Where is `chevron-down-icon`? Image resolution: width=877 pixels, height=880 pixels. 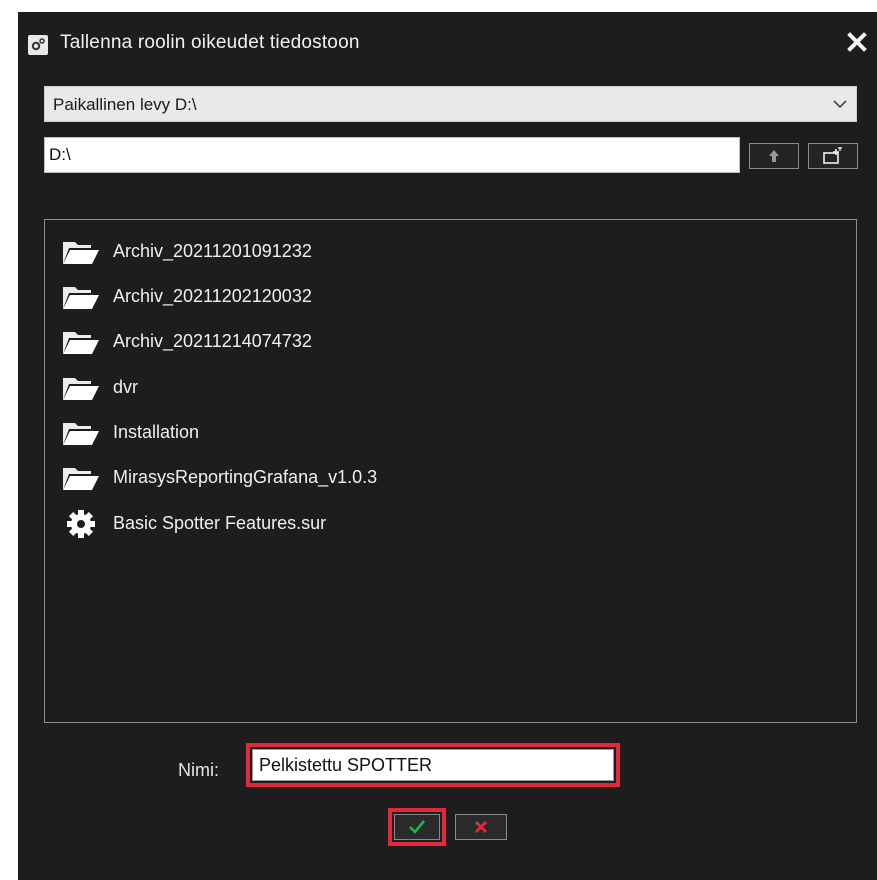
chevron-down-icon is located at coordinates (840, 106).